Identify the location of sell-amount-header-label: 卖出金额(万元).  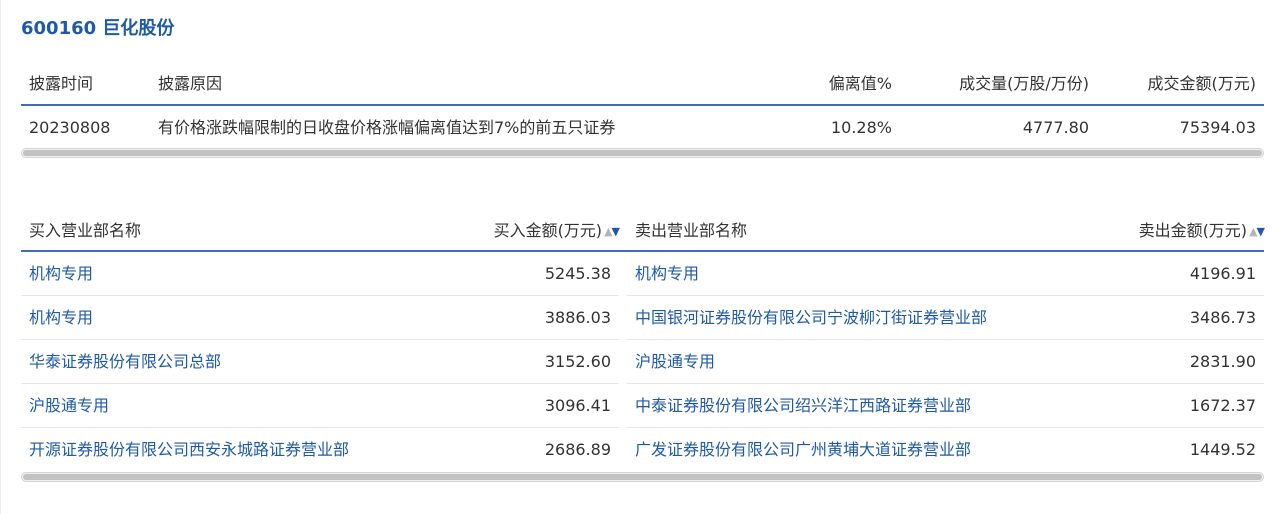
(1193, 230).